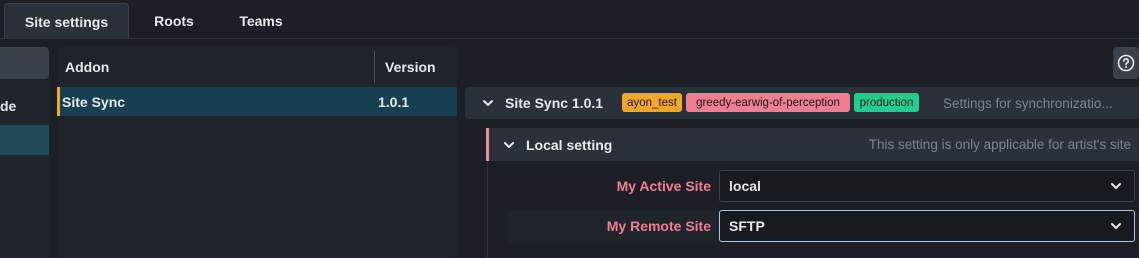 The width and height of the screenshot is (1139, 258). Describe the element at coordinates (87, 66) in the screenshot. I see `column-header-addon: Addon` at that location.